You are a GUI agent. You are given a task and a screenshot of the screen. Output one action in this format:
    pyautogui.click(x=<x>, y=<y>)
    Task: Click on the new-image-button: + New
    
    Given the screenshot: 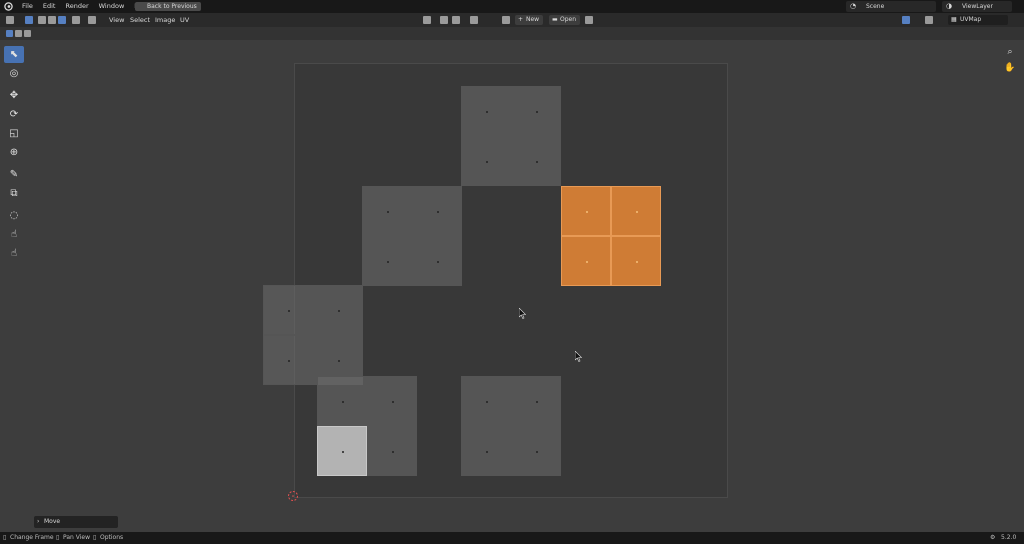 What is the action you would take?
    pyautogui.click(x=529, y=20)
    